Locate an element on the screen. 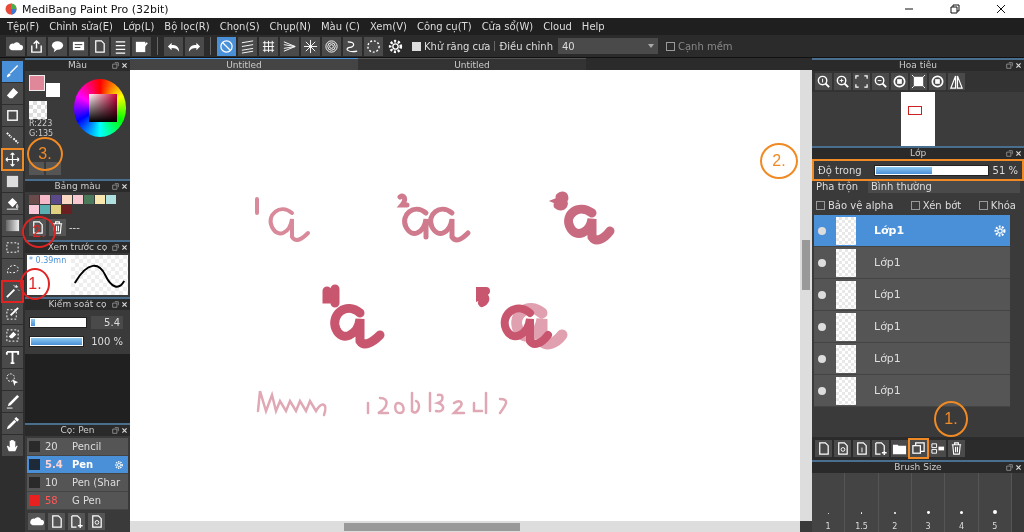 The image size is (1024, 532). brush-item: 20 Pencil is located at coordinates (77, 447).